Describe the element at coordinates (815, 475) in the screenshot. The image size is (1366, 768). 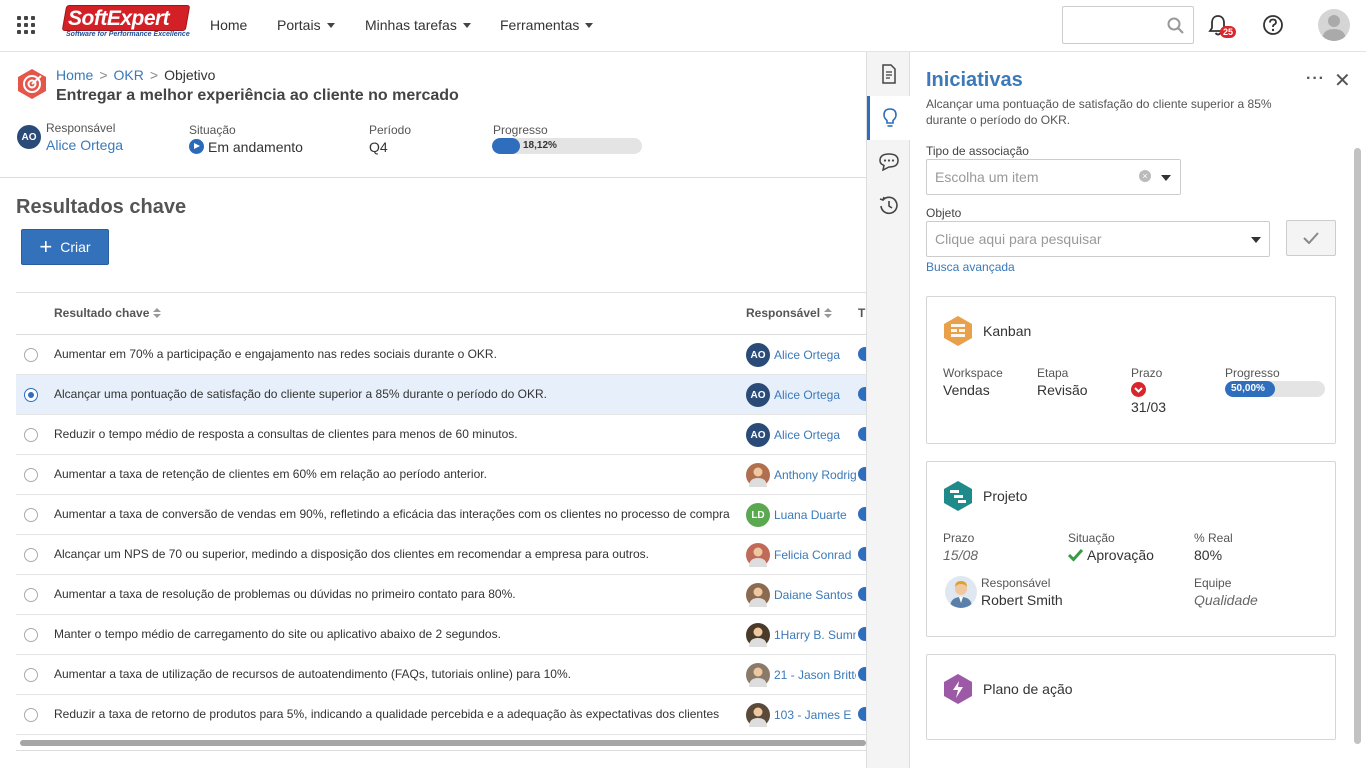
I see `row-responsavel-link: Anthony Rodrigues` at that location.